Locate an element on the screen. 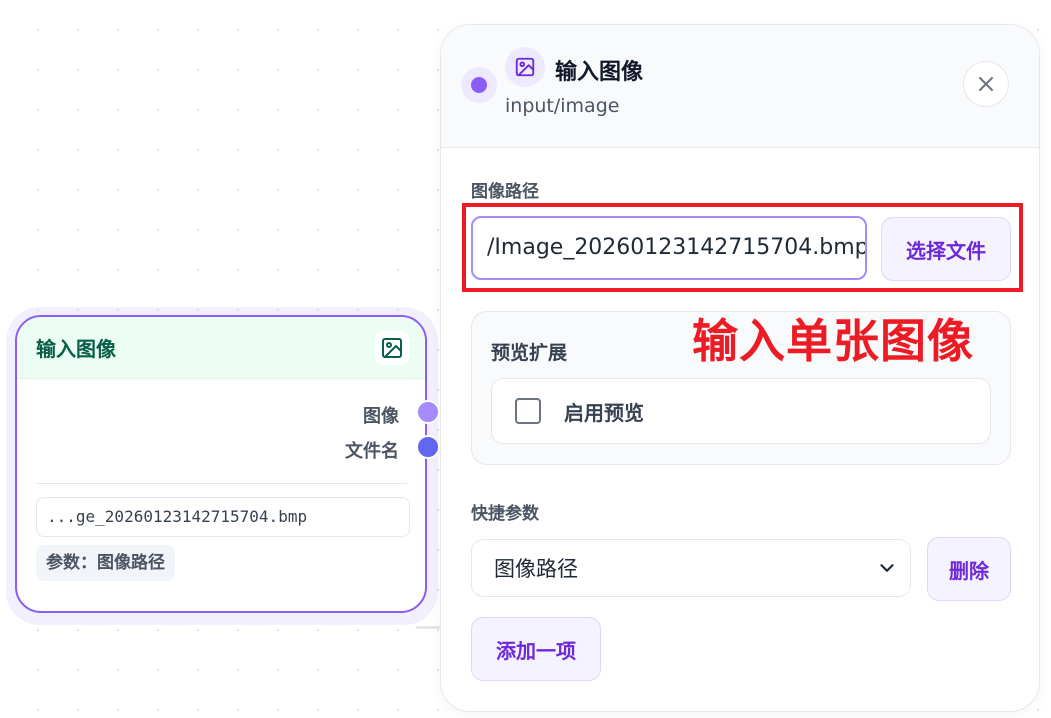 Image resolution: width=1051 pixels, height=718 pixels. panel-header: 输入图像 input/image is located at coordinates (740, 86).